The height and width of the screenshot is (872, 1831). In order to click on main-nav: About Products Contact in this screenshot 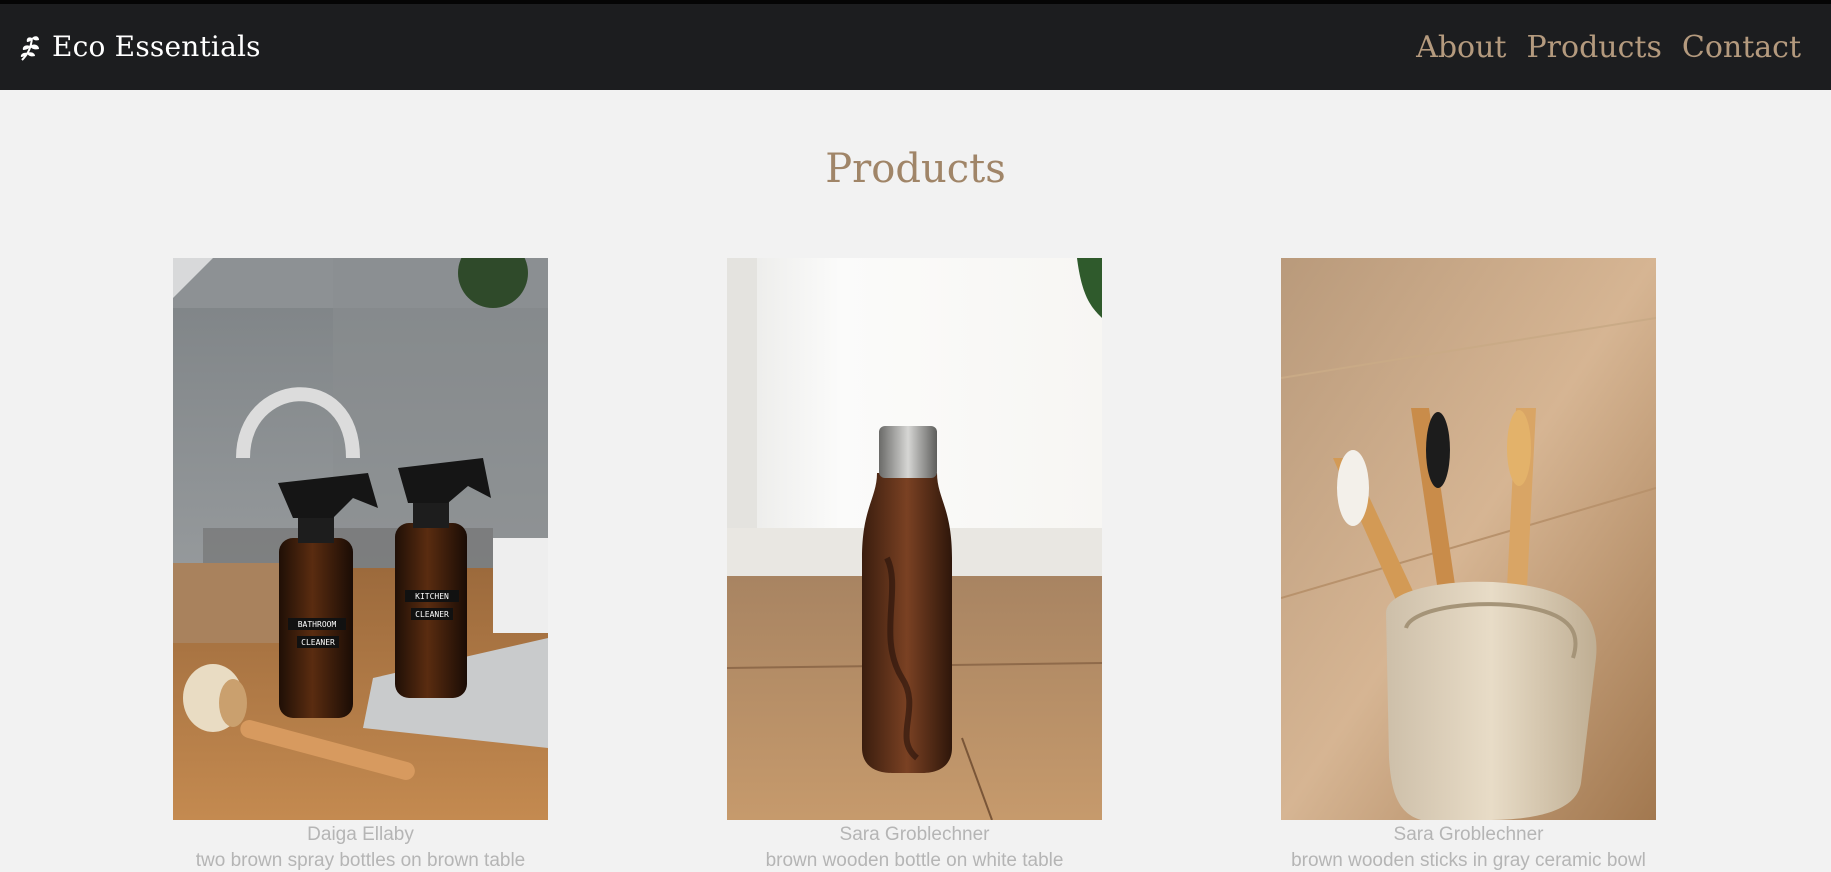, I will do `click(1608, 47)`.